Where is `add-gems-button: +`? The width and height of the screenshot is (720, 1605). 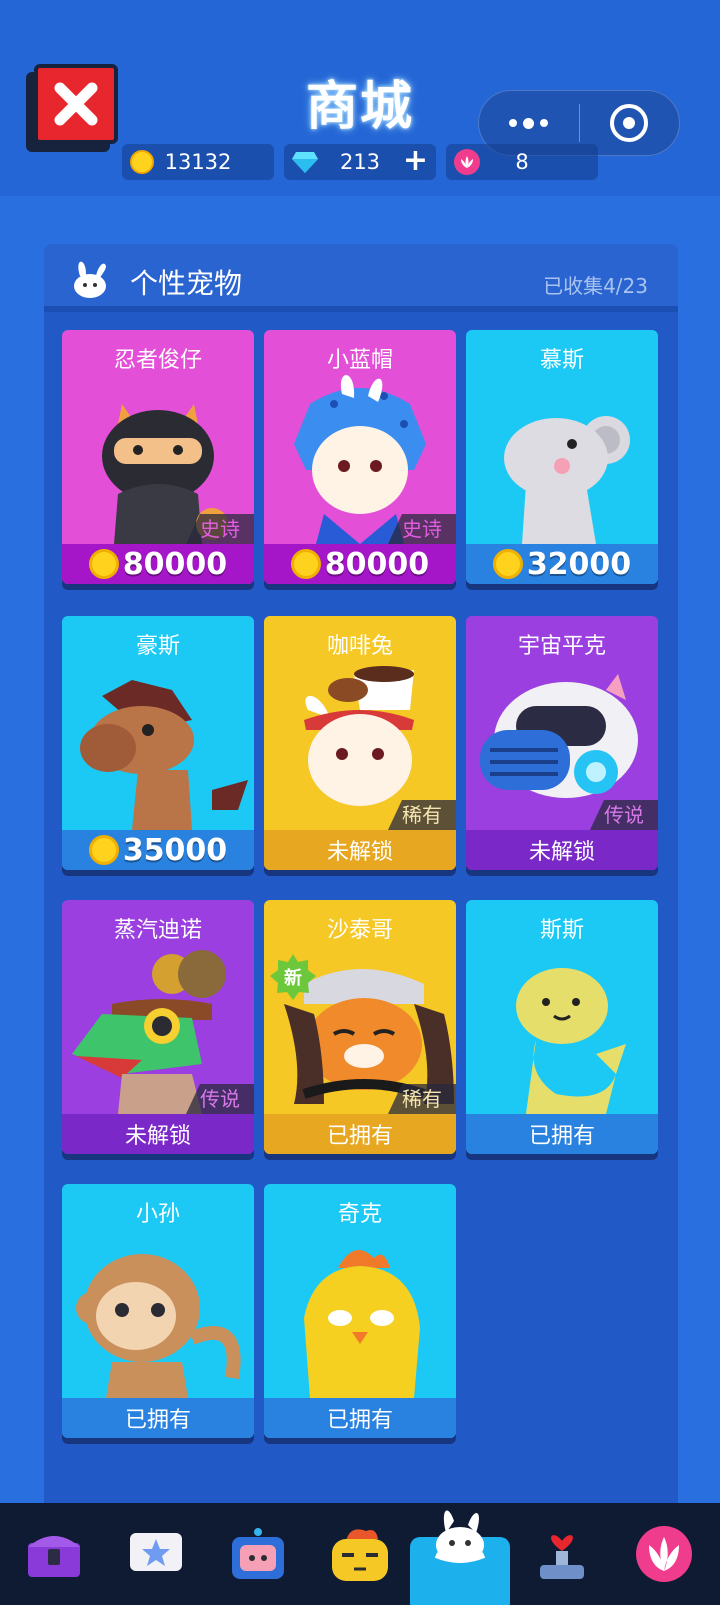
add-gems-button: + is located at coordinates (415, 161).